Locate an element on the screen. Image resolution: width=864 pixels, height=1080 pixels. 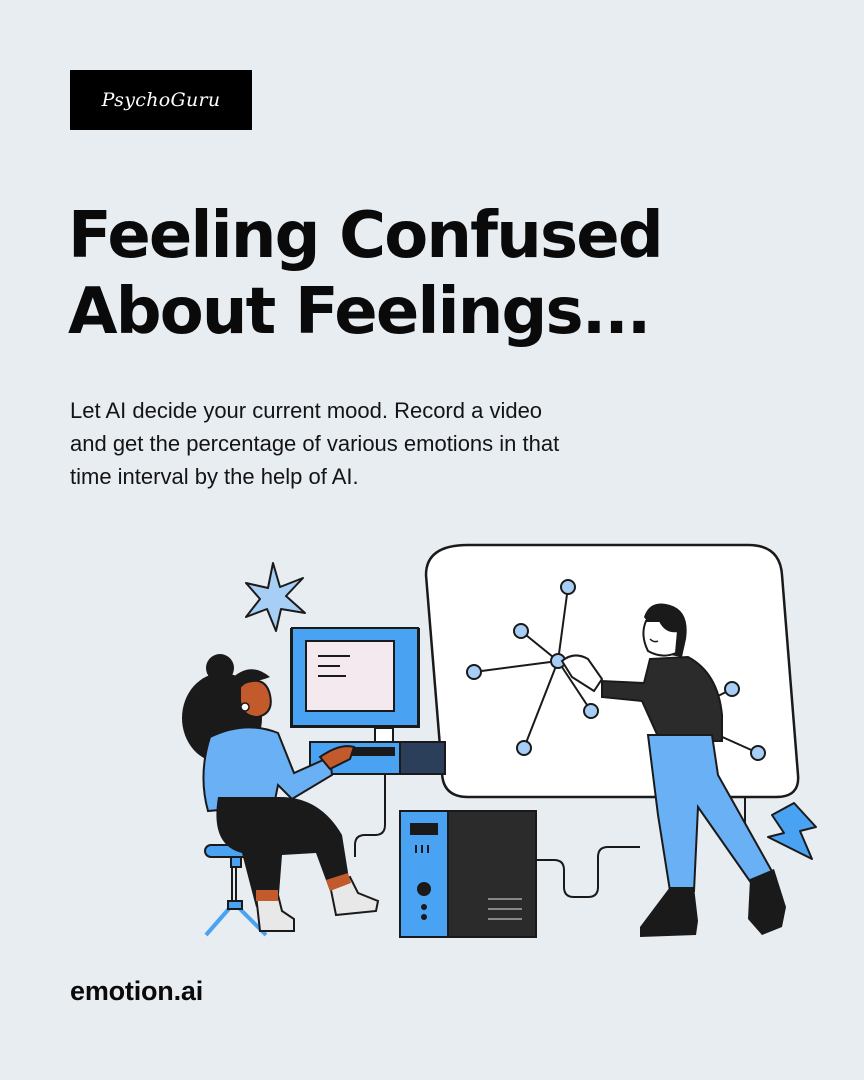
logo-text: PsychoGuru is located at coordinates (161, 100).